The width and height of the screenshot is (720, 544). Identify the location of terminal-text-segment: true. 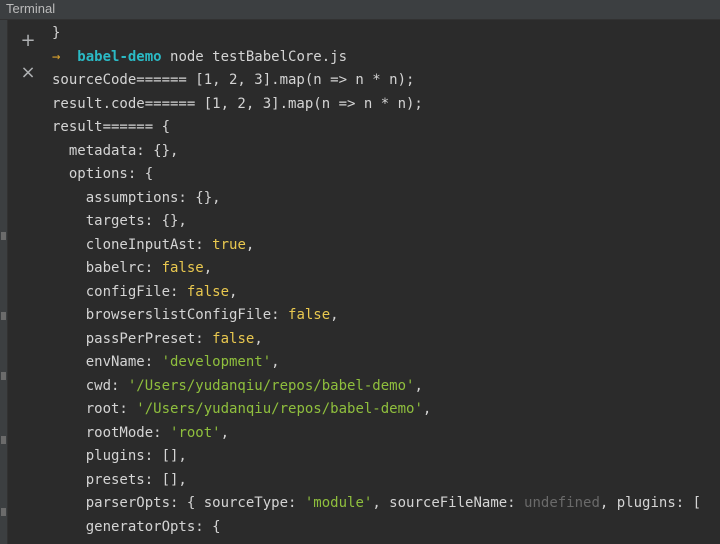
(229, 244).